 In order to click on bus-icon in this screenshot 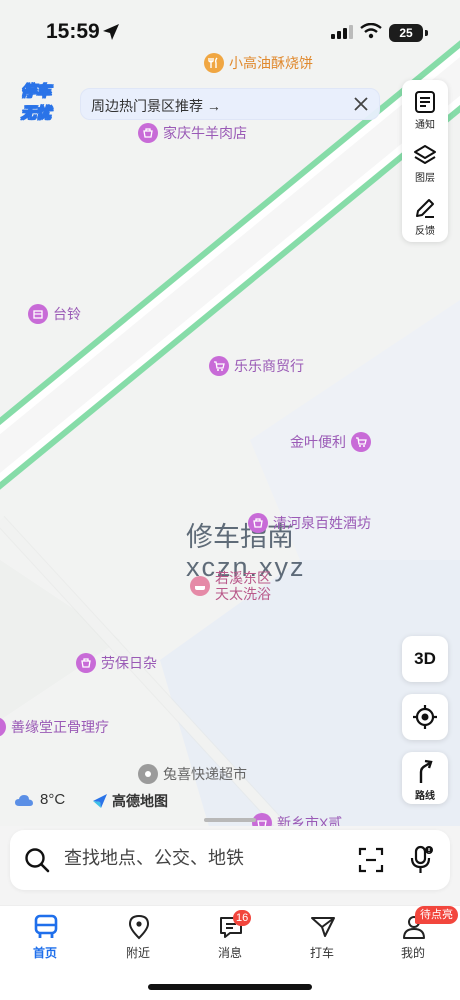, I will do `click(46, 926)`.